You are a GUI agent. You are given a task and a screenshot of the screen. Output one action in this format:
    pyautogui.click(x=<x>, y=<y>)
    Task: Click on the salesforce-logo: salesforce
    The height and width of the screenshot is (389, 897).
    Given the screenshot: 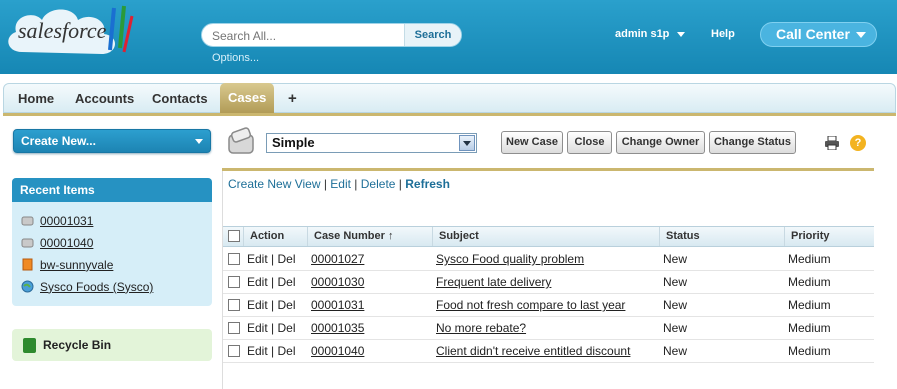 What is the action you would take?
    pyautogui.click(x=72, y=33)
    